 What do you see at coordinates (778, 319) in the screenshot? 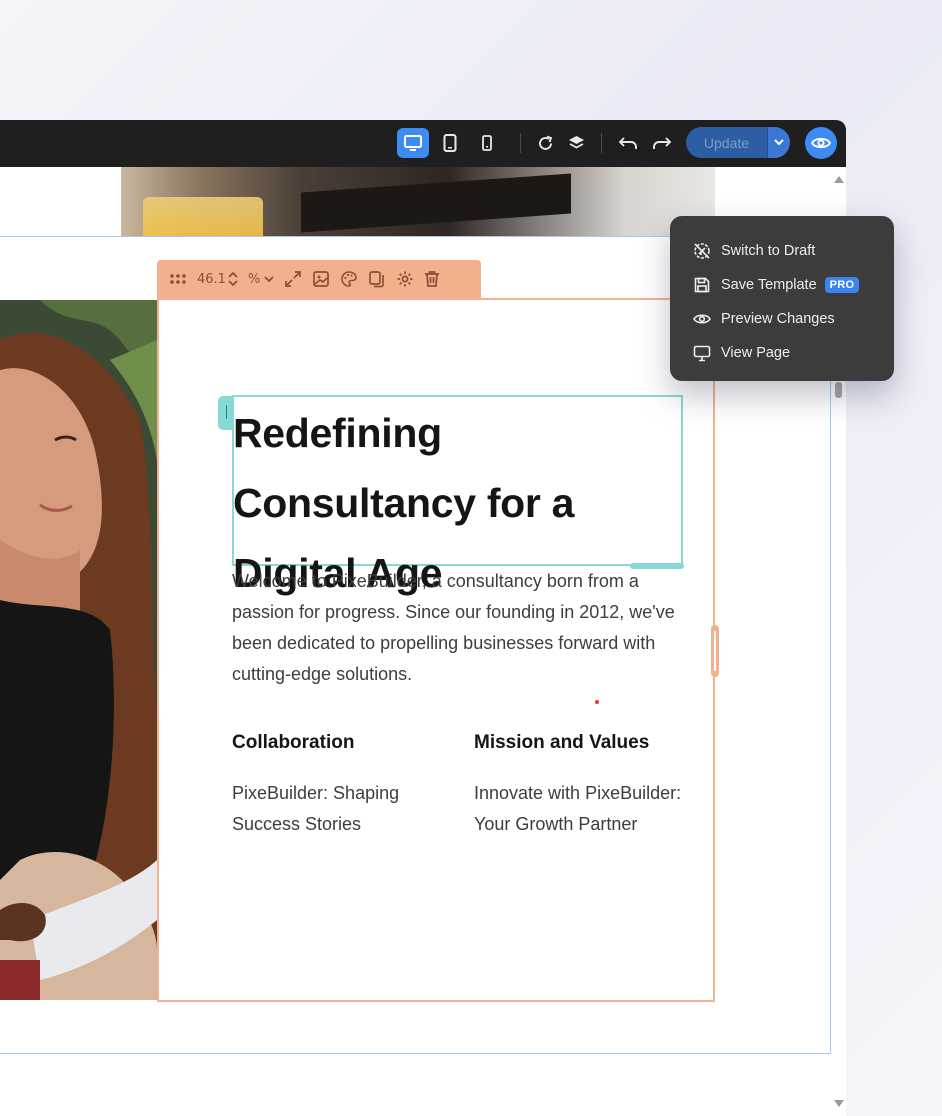
I see `menu-item-label: Preview Changes` at bounding box center [778, 319].